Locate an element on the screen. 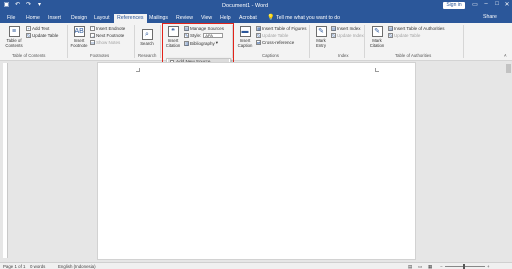  tab-layout: Layout is located at coordinates (102, 18).